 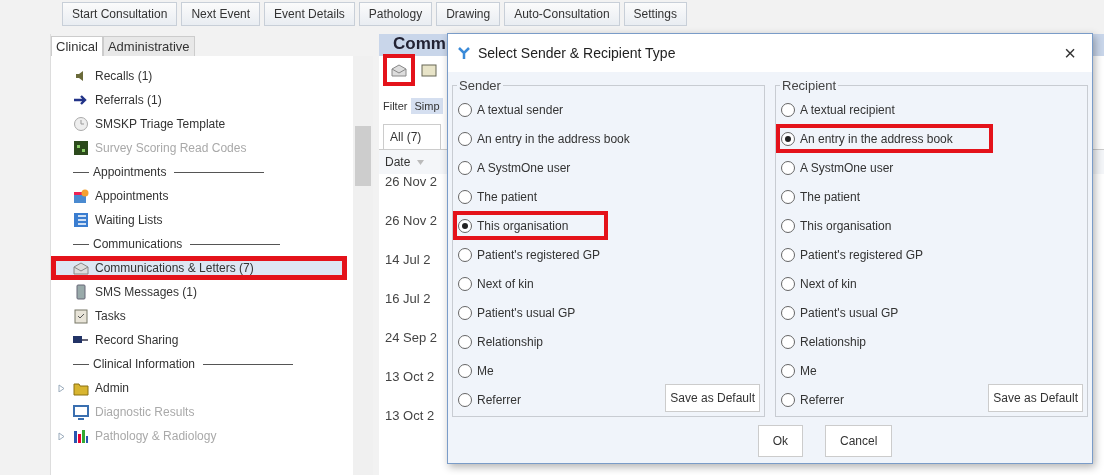 What do you see at coordinates (199, 196) in the screenshot?
I see `sidebar-item: Appointments` at bounding box center [199, 196].